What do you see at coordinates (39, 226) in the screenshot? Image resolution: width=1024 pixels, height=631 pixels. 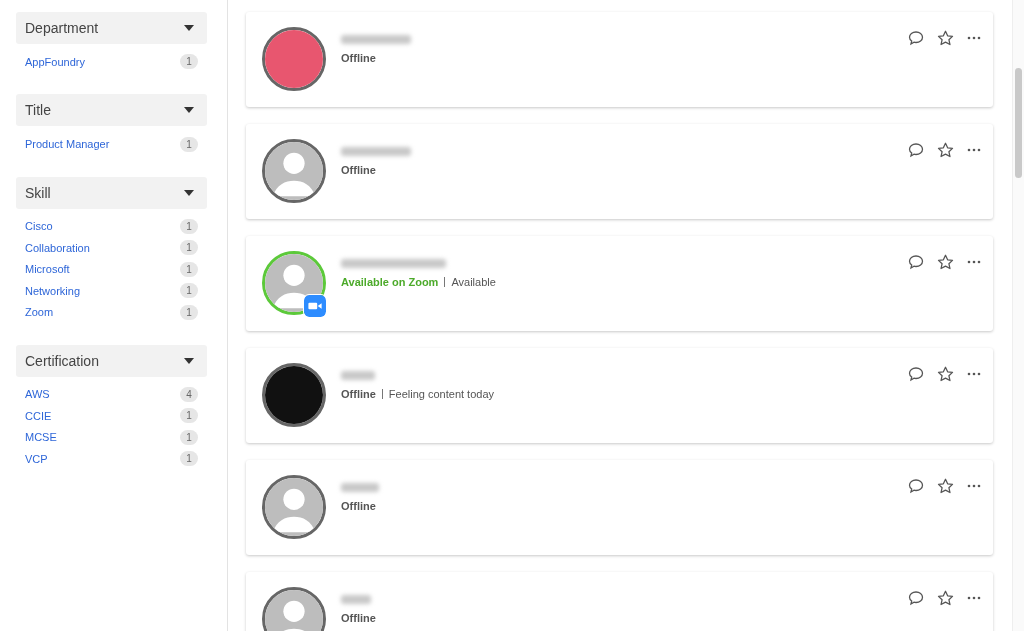 I see `filter-link: Cisco` at bounding box center [39, 226].